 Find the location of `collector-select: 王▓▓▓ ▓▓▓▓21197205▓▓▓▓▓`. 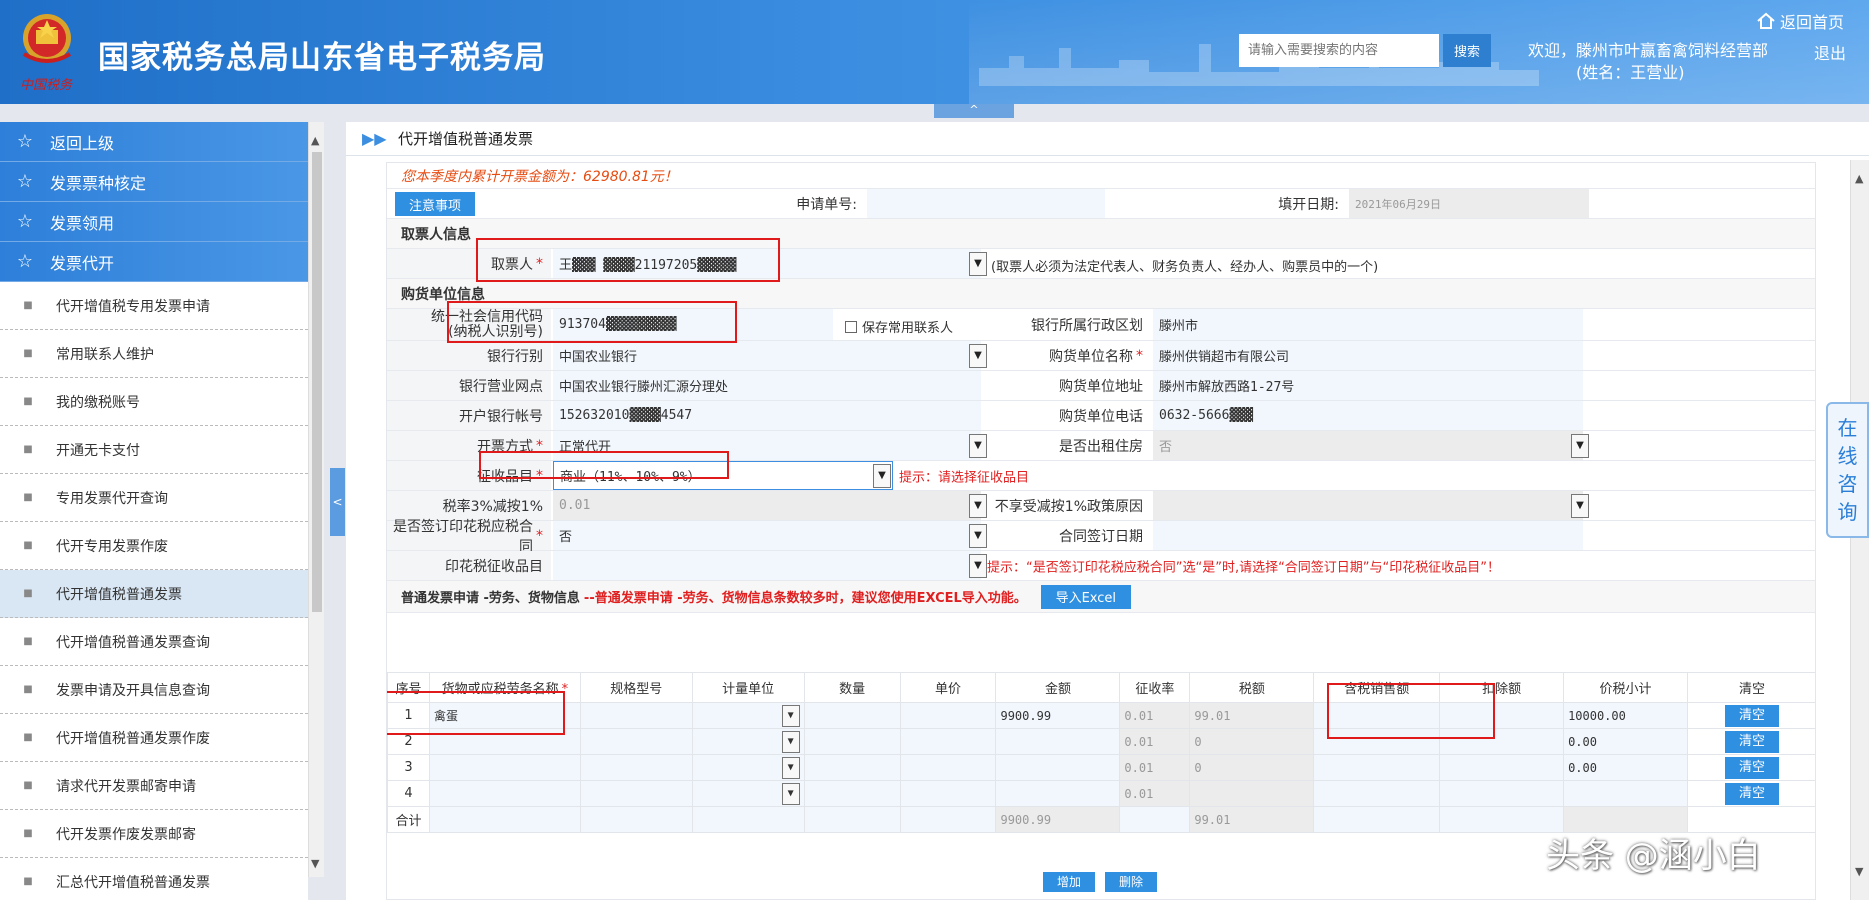

collector-select: 王▓▓▓ ▓▓▓▓21197205▓▓▓▓▓ is located at coordinates (767, 263).